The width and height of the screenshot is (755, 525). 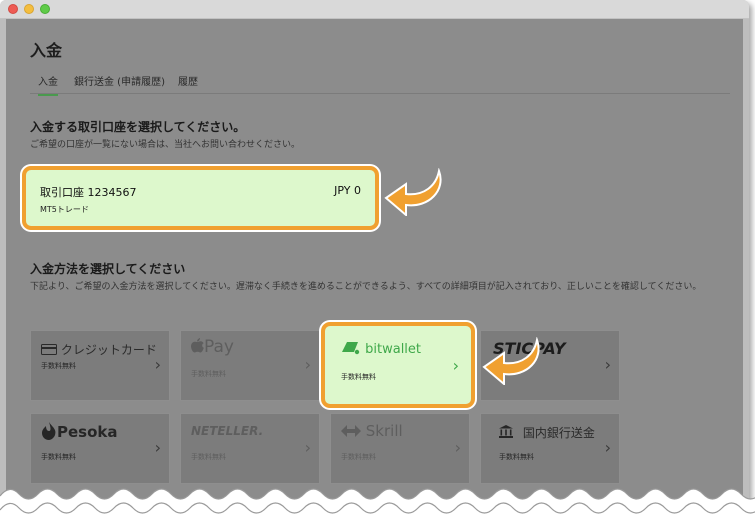 What do you see at coordinates (358, 377) in the screenshot?
I see `bitwallet-fee: 手数料無料` at bounding box center [358, 377].